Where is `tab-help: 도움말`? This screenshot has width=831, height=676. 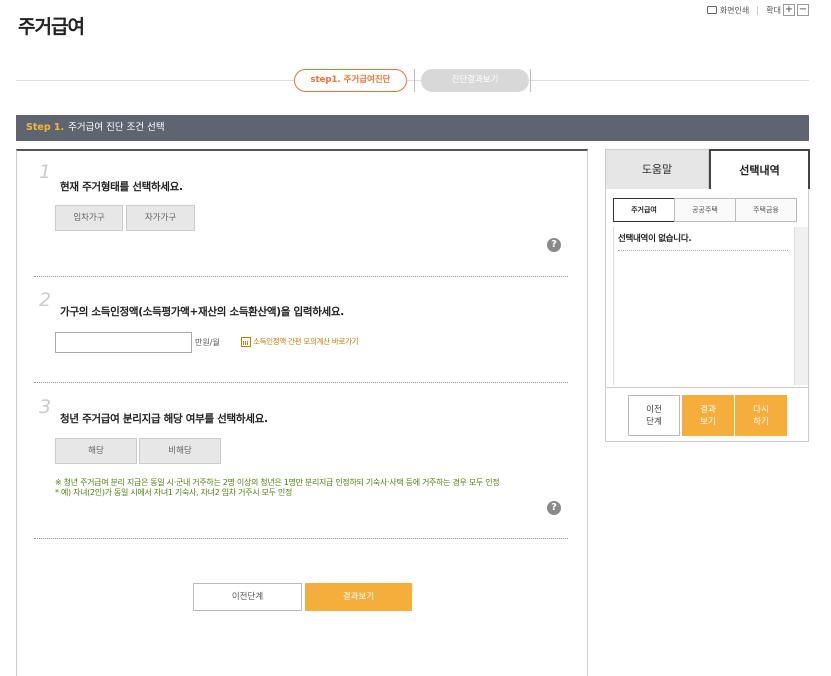 tab-help: 도움말 is located at coordinates (657, 169).